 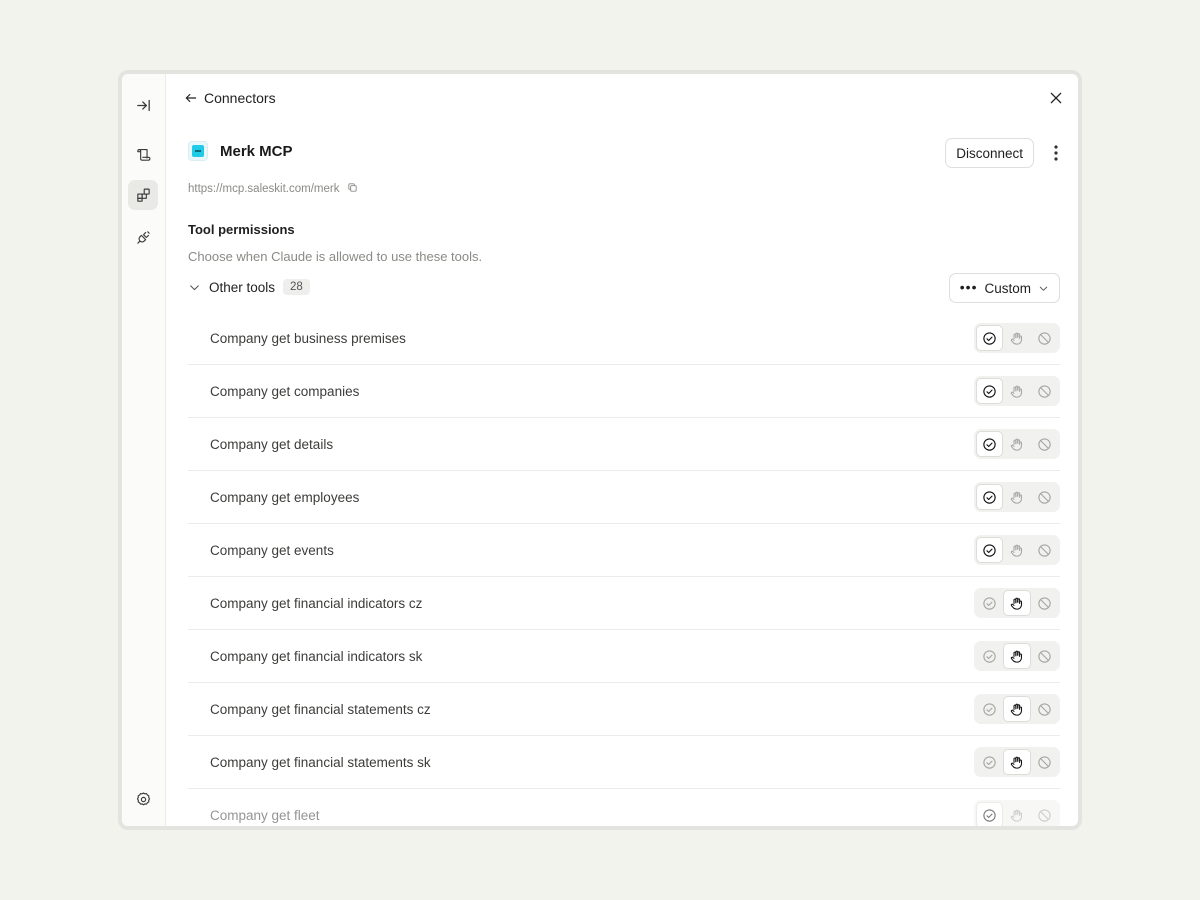 I want to click on close-icon, so click(x=1056, y=98).